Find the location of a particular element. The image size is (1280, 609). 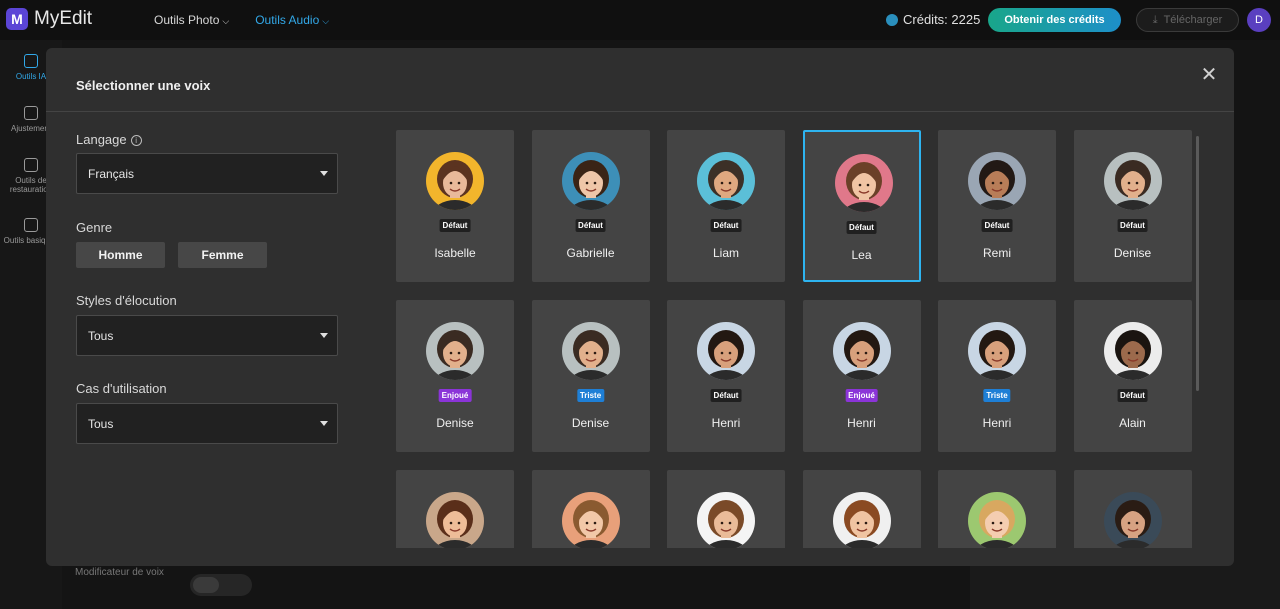

voice-card: Triste Denise is located at coordinates (590, 376).